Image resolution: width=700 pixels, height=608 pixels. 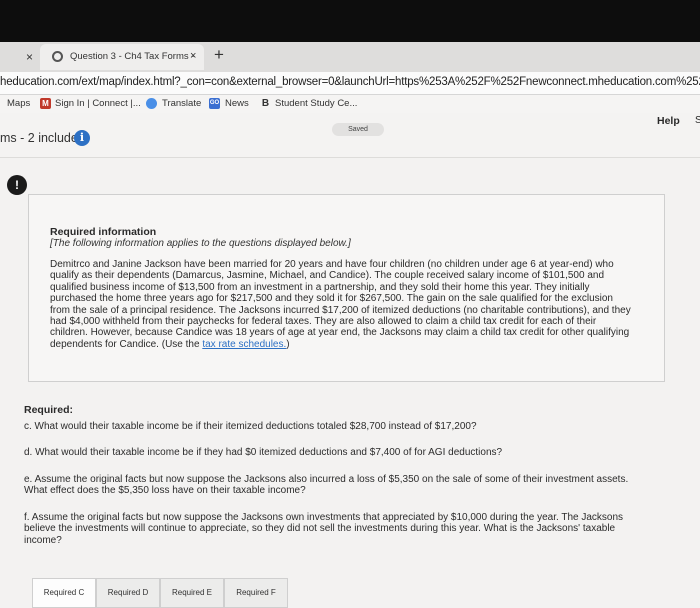 I want to click on items-included-label: ms - 2 included, so click(x=42, y=138).